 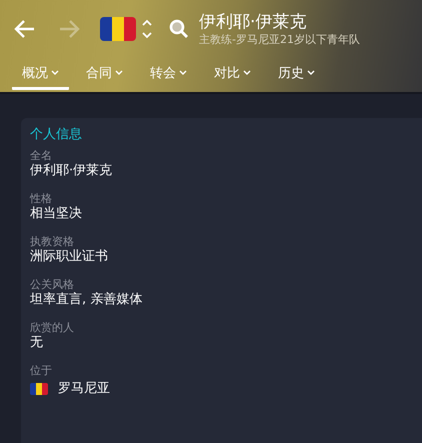 What do you see at coordinates (179, 29) in the screenshot?
I see `search-button` at bounding box center [179, 29].